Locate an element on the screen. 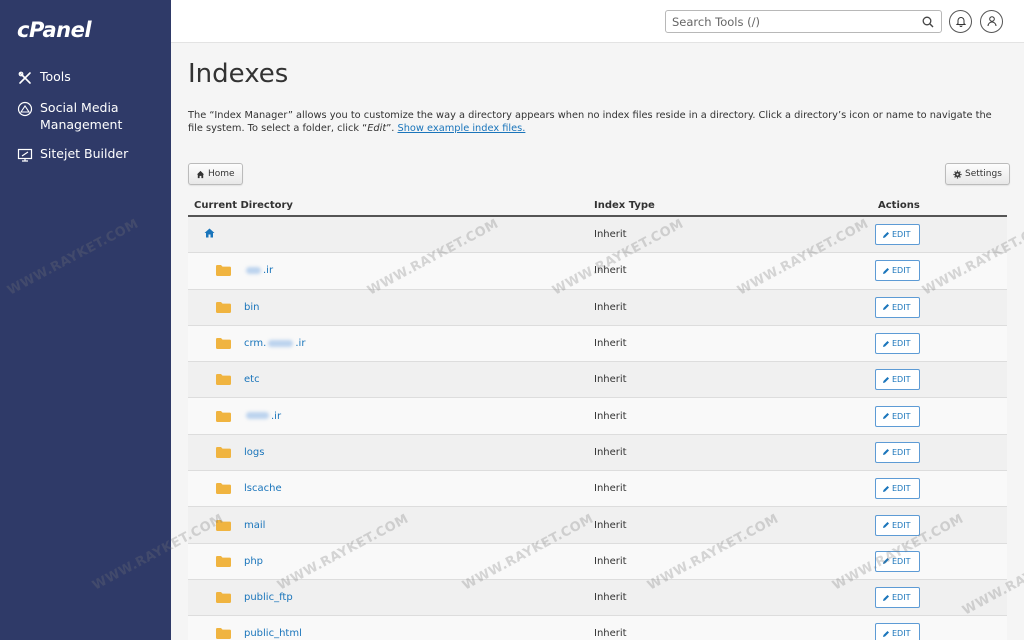 Image resolution: width=1024 pixels, height=640 pixels. directory-link: lscache is located at coordinates (263, 488).